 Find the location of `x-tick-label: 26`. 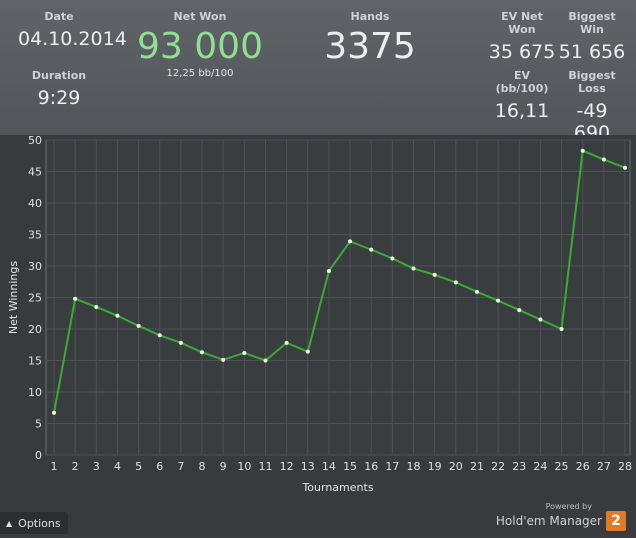

x-tick-label: 26 is located at coordinates (583, 466).